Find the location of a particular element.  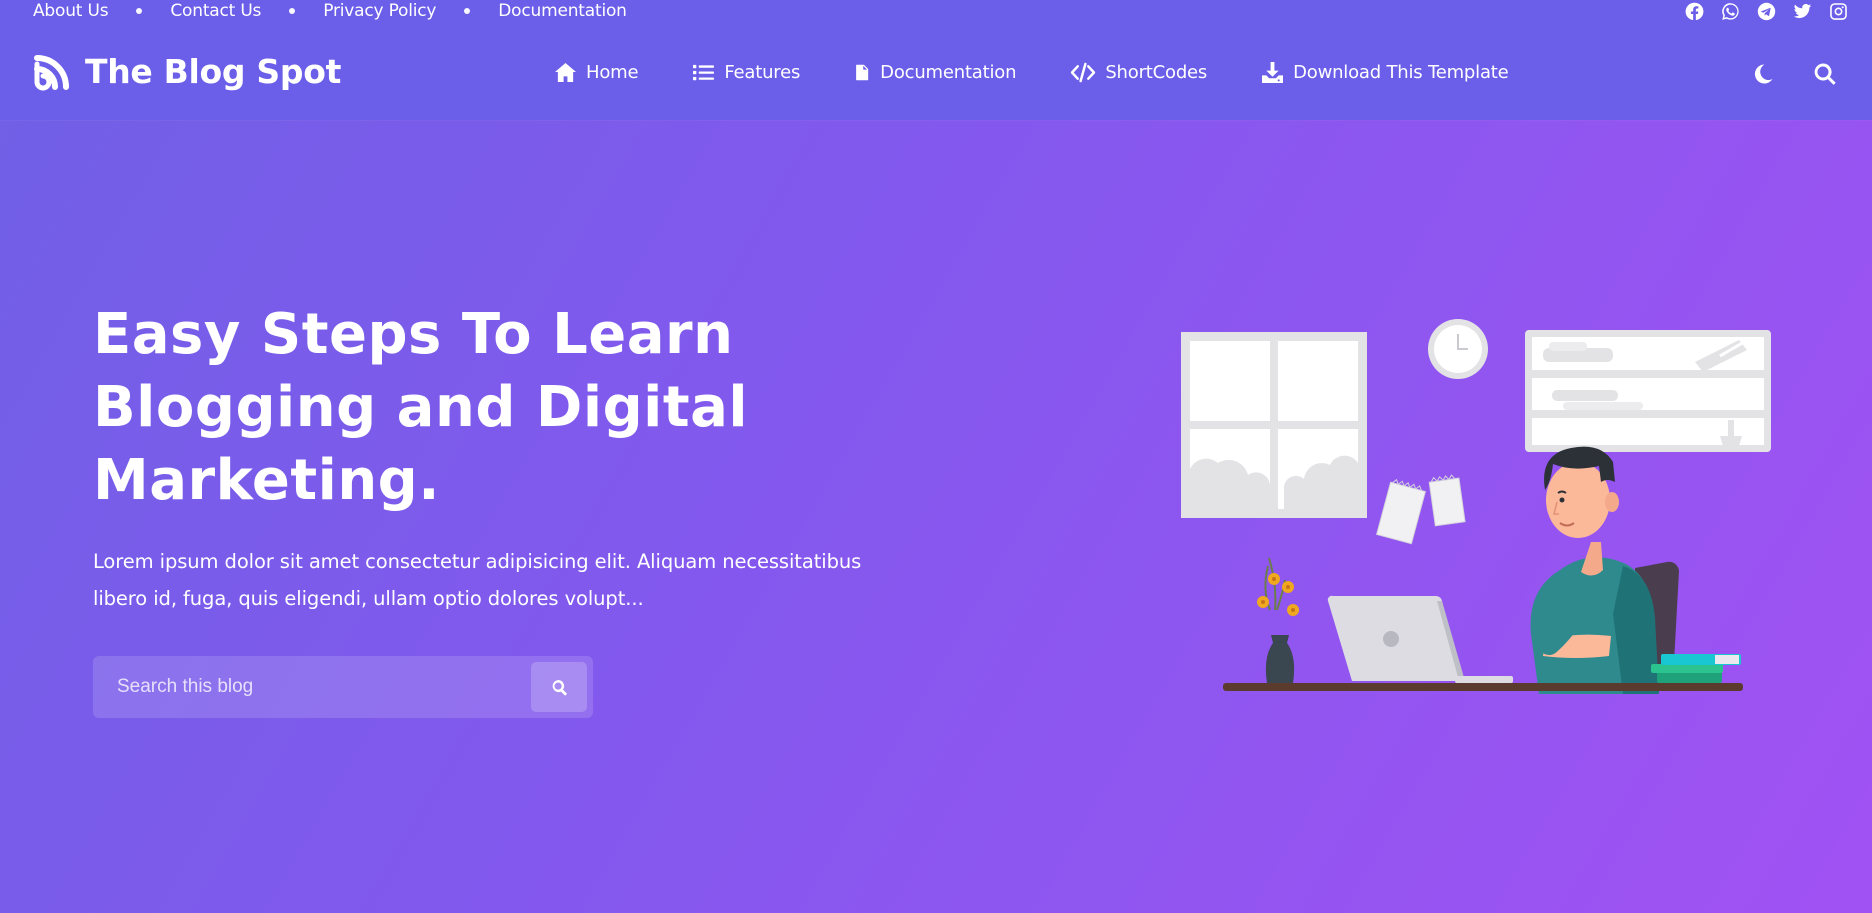

hero-search-box is located at coordinates (343, 687).